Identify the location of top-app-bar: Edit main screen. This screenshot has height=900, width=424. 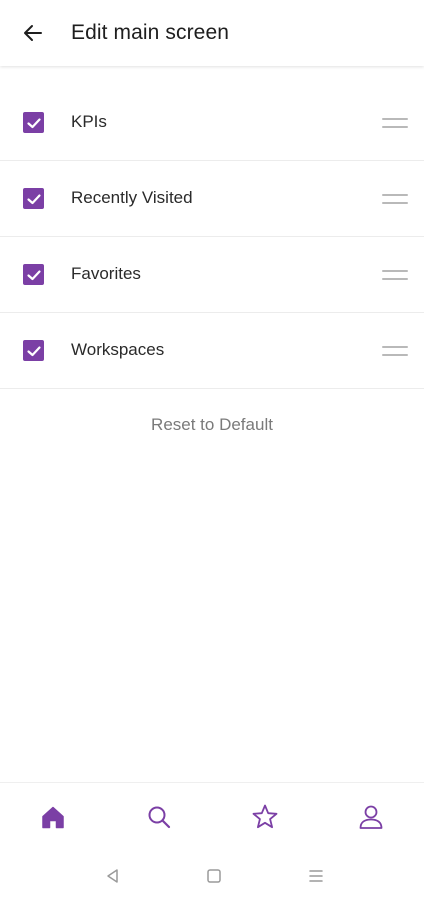
(212, 33).